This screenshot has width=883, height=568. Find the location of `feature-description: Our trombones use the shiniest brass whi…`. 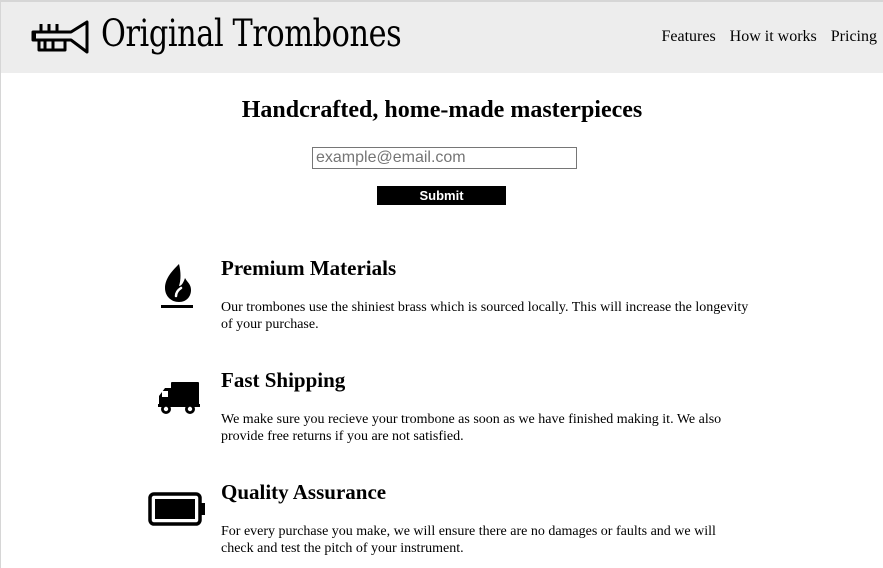

feature-description: Our trombones use the shiniest brass whi… is located at coordinates (485, 316).